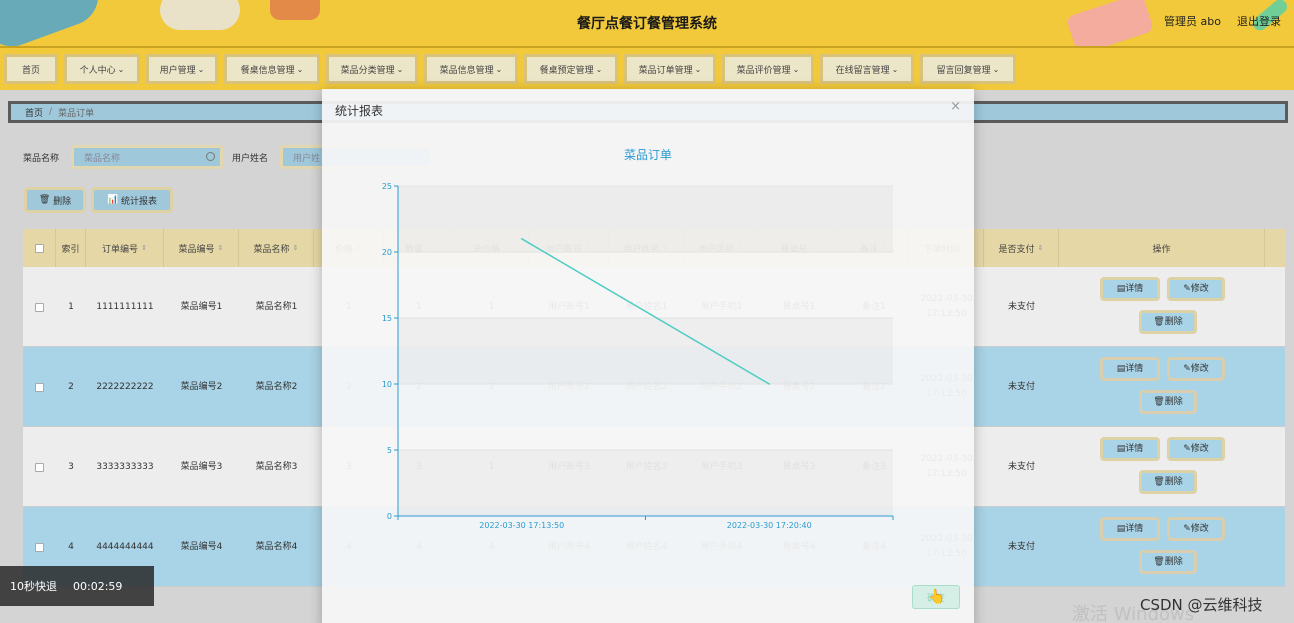 The height and width of the screenshot is (623, 1294). I want to click on y-tick-label: 10, so click(387, 384).